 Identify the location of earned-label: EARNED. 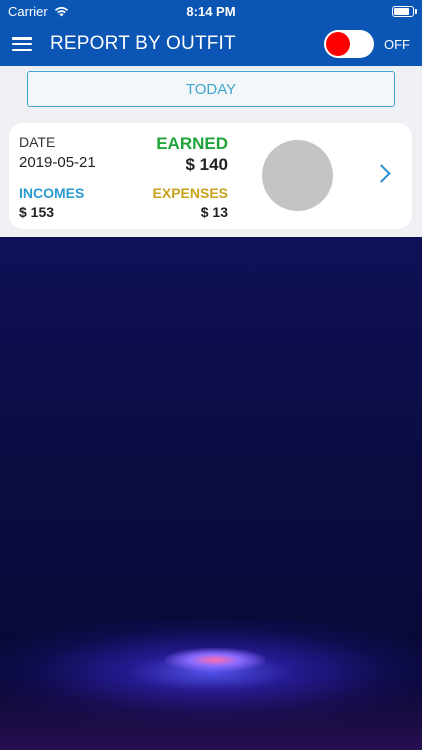
(192, 143).